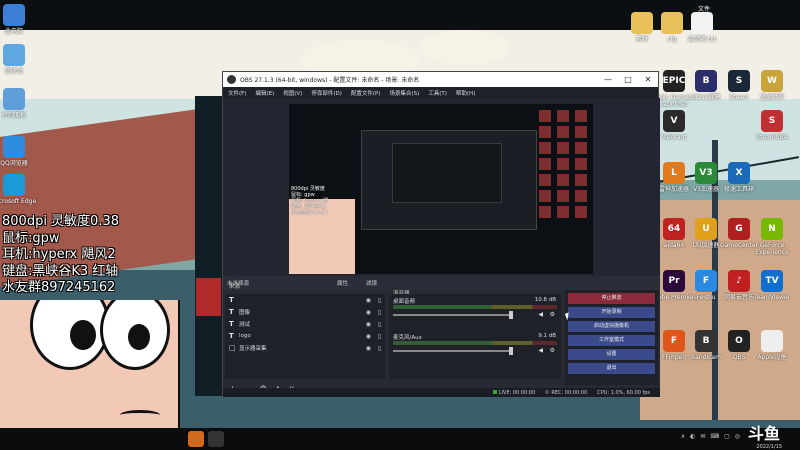 Image resolution: width=800 pixels, height=450 pixels. I want to click on control-button: 设置, so click(611, 354).